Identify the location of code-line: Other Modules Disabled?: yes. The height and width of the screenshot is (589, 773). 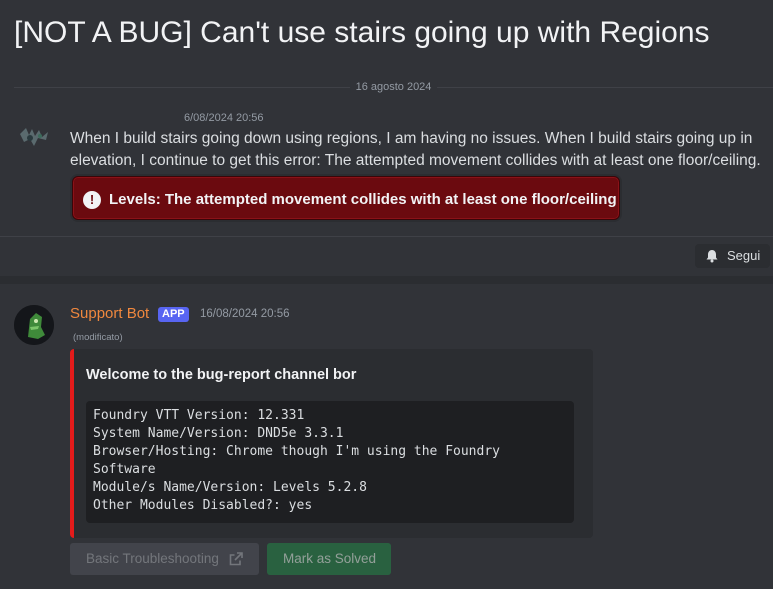
(203, 505).